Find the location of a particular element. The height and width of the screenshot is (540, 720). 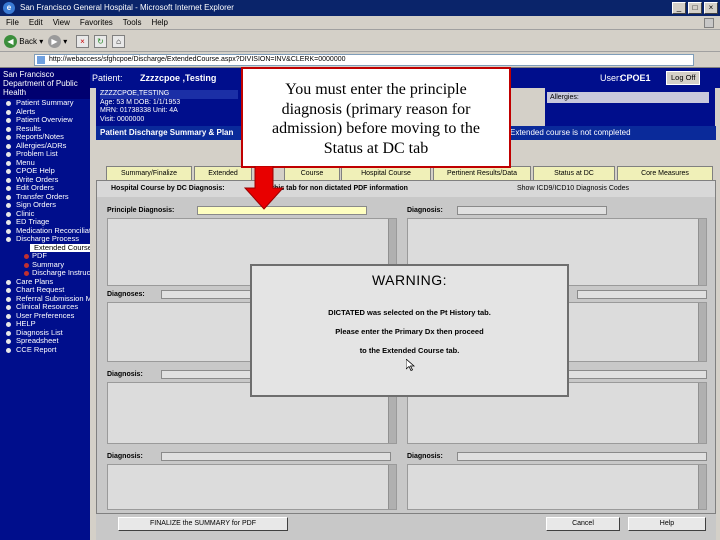

maximize-button: □ is located at coordinates (695, 8).